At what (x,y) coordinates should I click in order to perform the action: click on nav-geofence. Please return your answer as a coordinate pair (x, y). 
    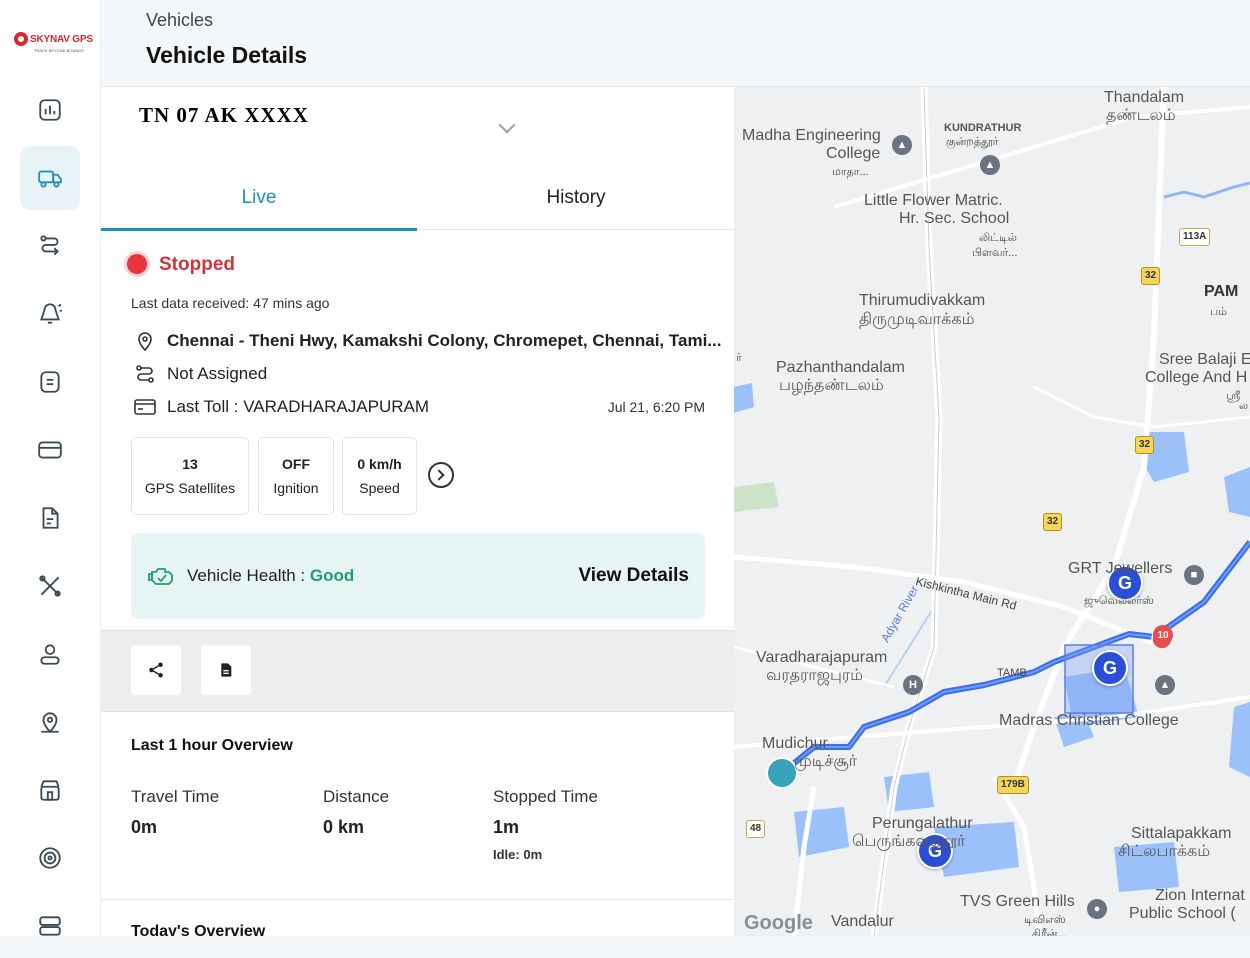
    Looking at the image, I should click on (50, 722).